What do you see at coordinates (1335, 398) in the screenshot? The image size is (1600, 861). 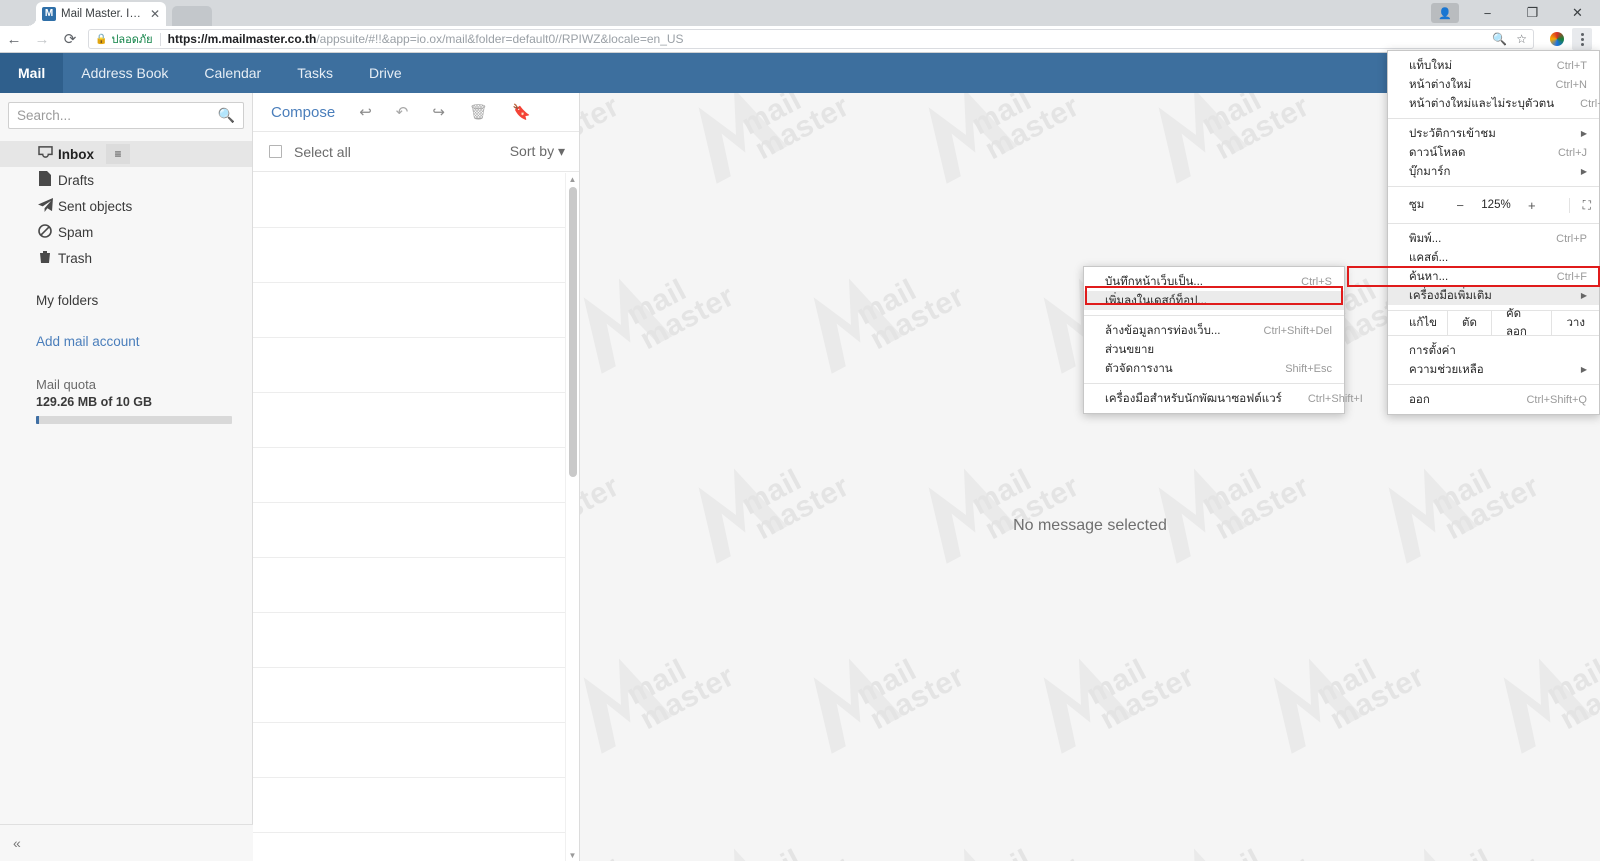 I see `submenu-item-shortcut: Ctrl+Shift+I` at bounding box center [1335, 398].